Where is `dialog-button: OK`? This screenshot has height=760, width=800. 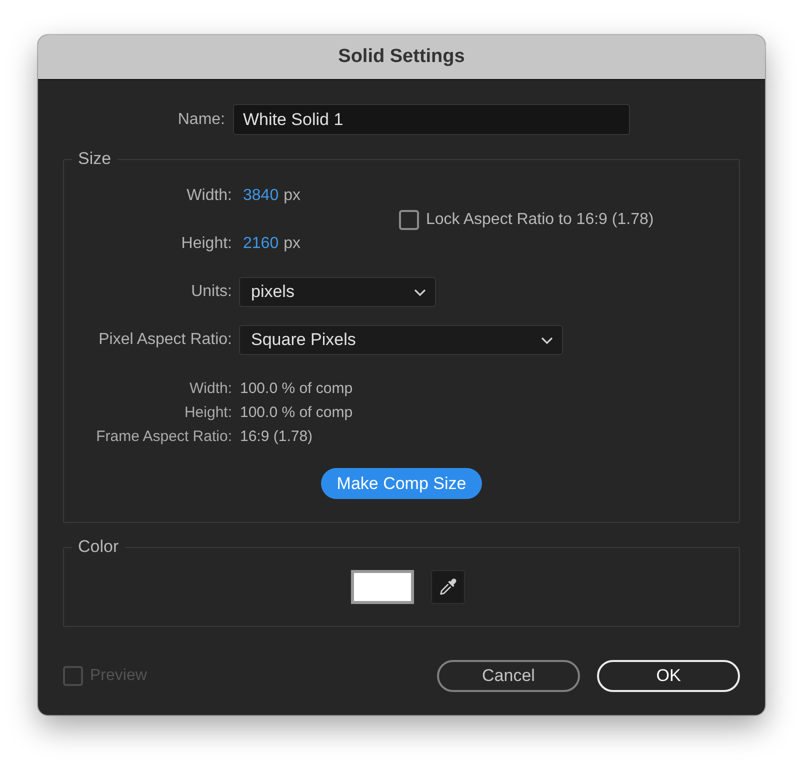 dialog-button: OK is located at coordinates (668, 676).